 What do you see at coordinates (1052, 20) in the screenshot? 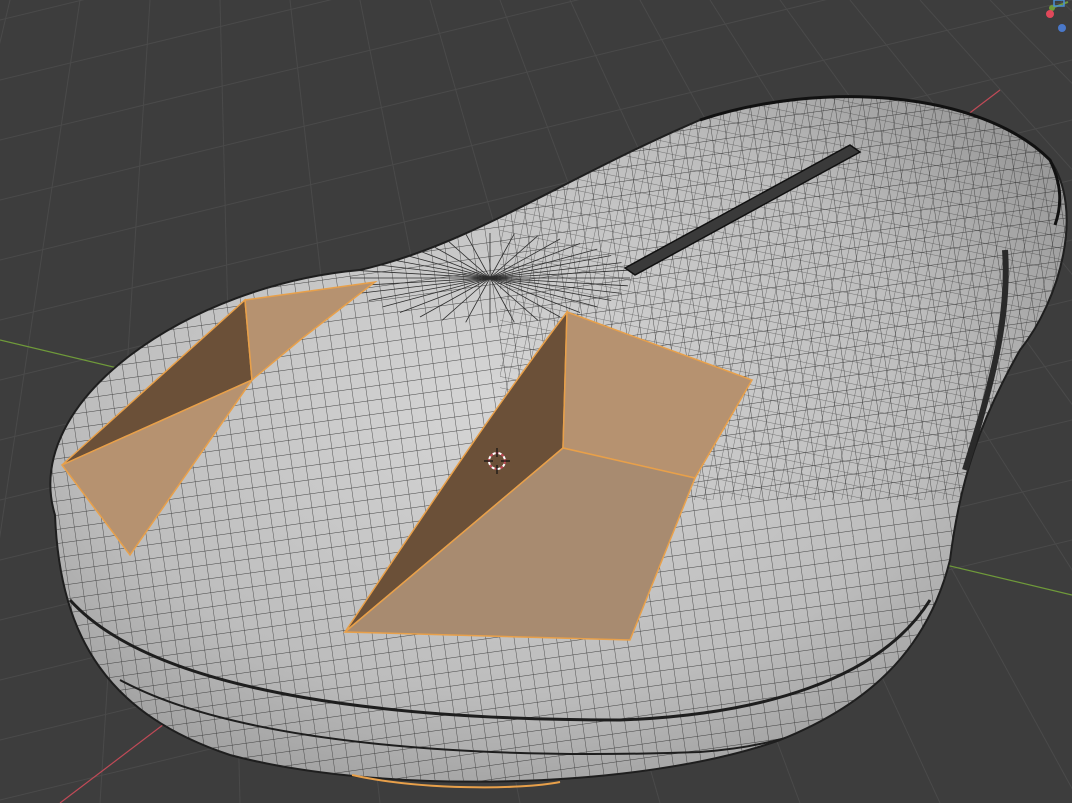
I see `navigation-gizmo-icon` at bounding box center [1052, 20].